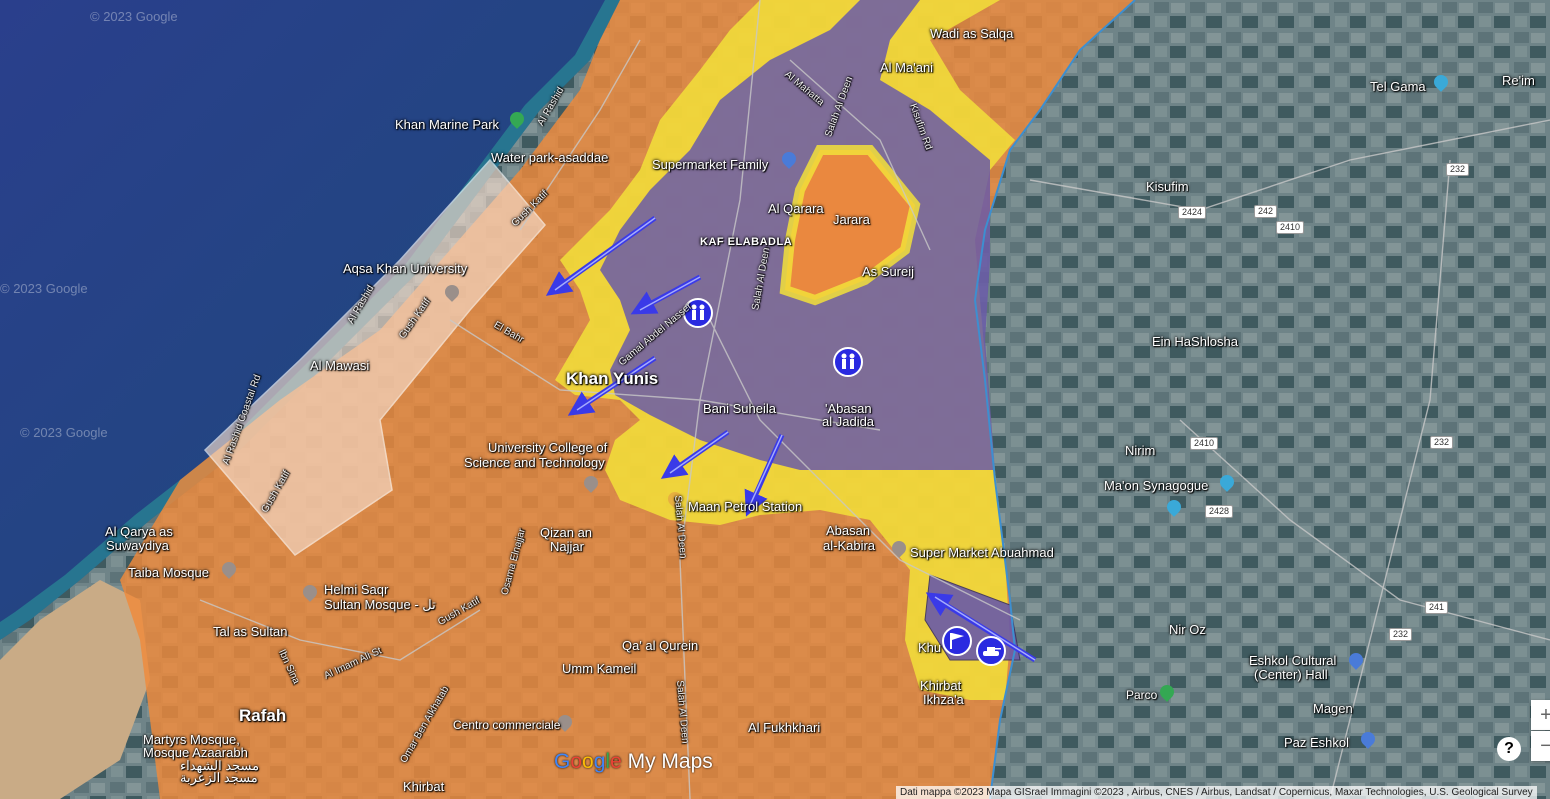  I want to click on zoom-in-button: +, so click(1540, 715).